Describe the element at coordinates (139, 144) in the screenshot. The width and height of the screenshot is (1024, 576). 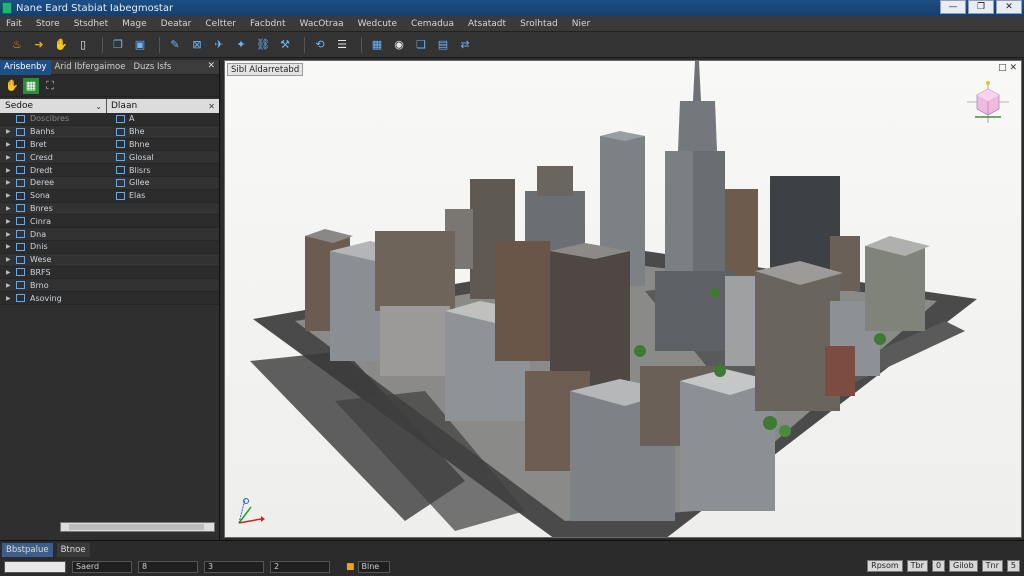
I see `row-value: Bhne` at that location.